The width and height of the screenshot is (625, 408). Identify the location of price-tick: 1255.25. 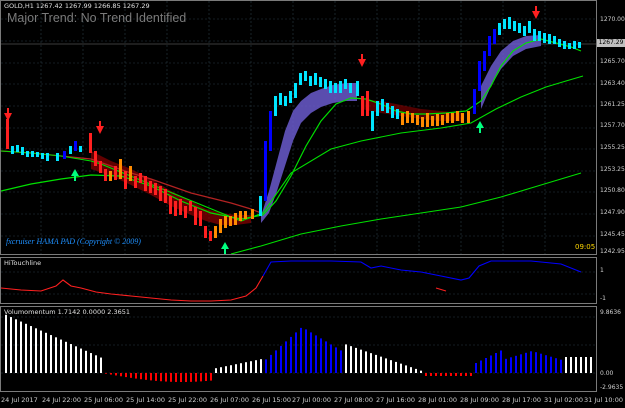
(612, 147).